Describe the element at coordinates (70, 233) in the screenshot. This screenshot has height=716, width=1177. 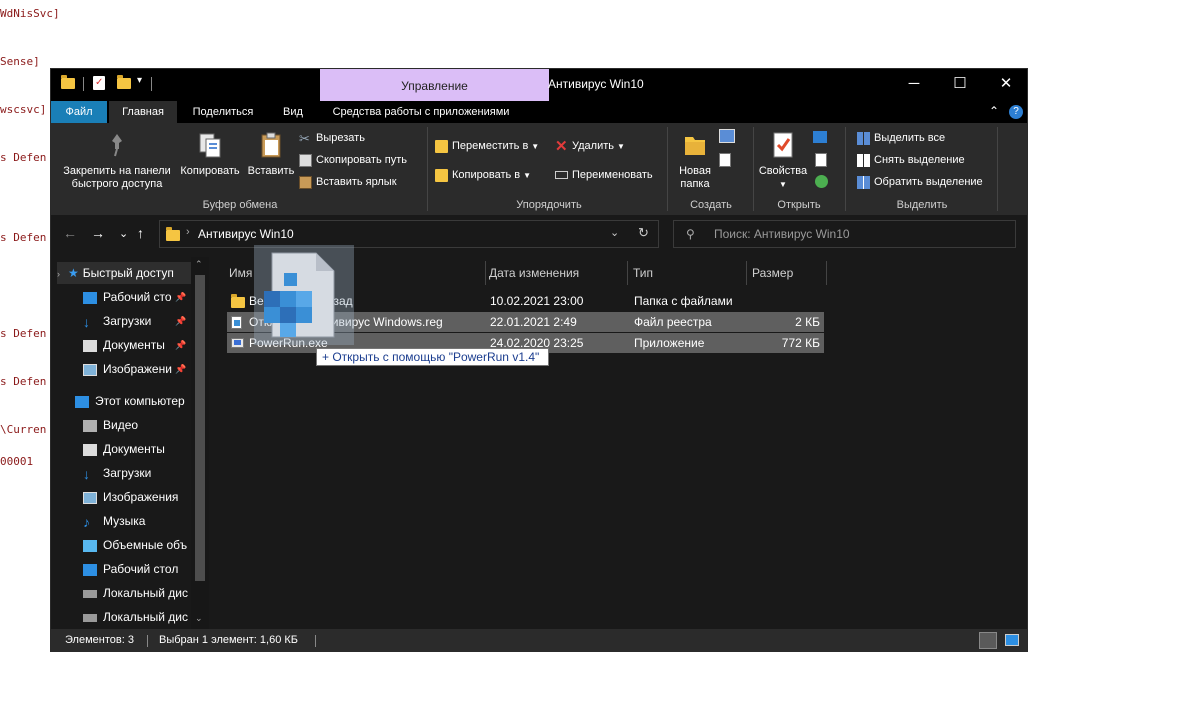
I see `back-button: ←` at that location.